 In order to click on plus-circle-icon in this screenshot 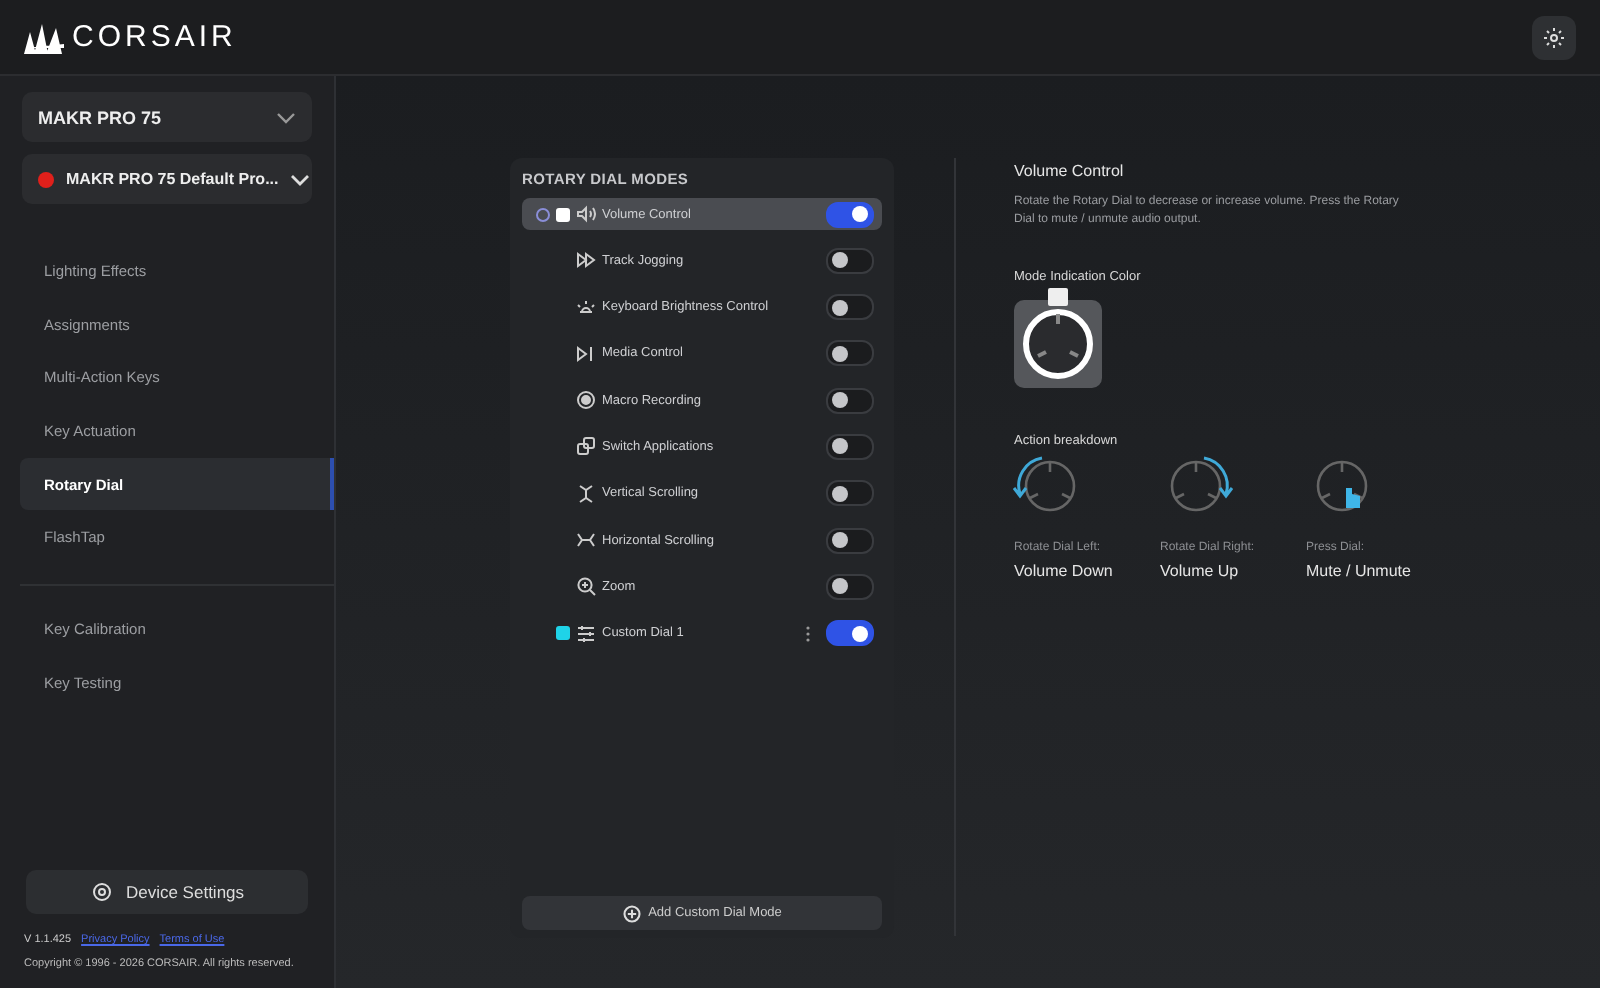, I will do `click(632, 913)`.